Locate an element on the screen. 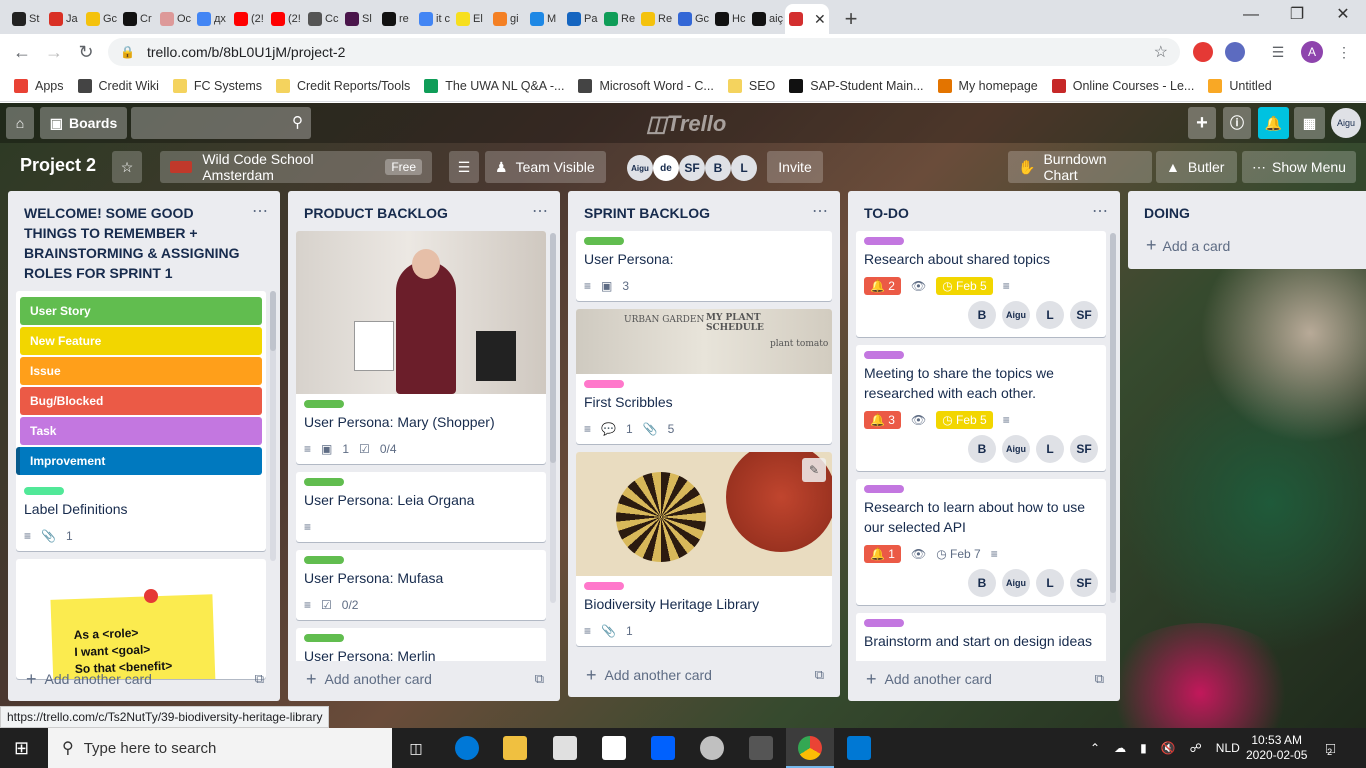 Image resolution: width=1366 pixels, height=768 pixels. bookmark-item: Apps is located at coordinates (39, 85).